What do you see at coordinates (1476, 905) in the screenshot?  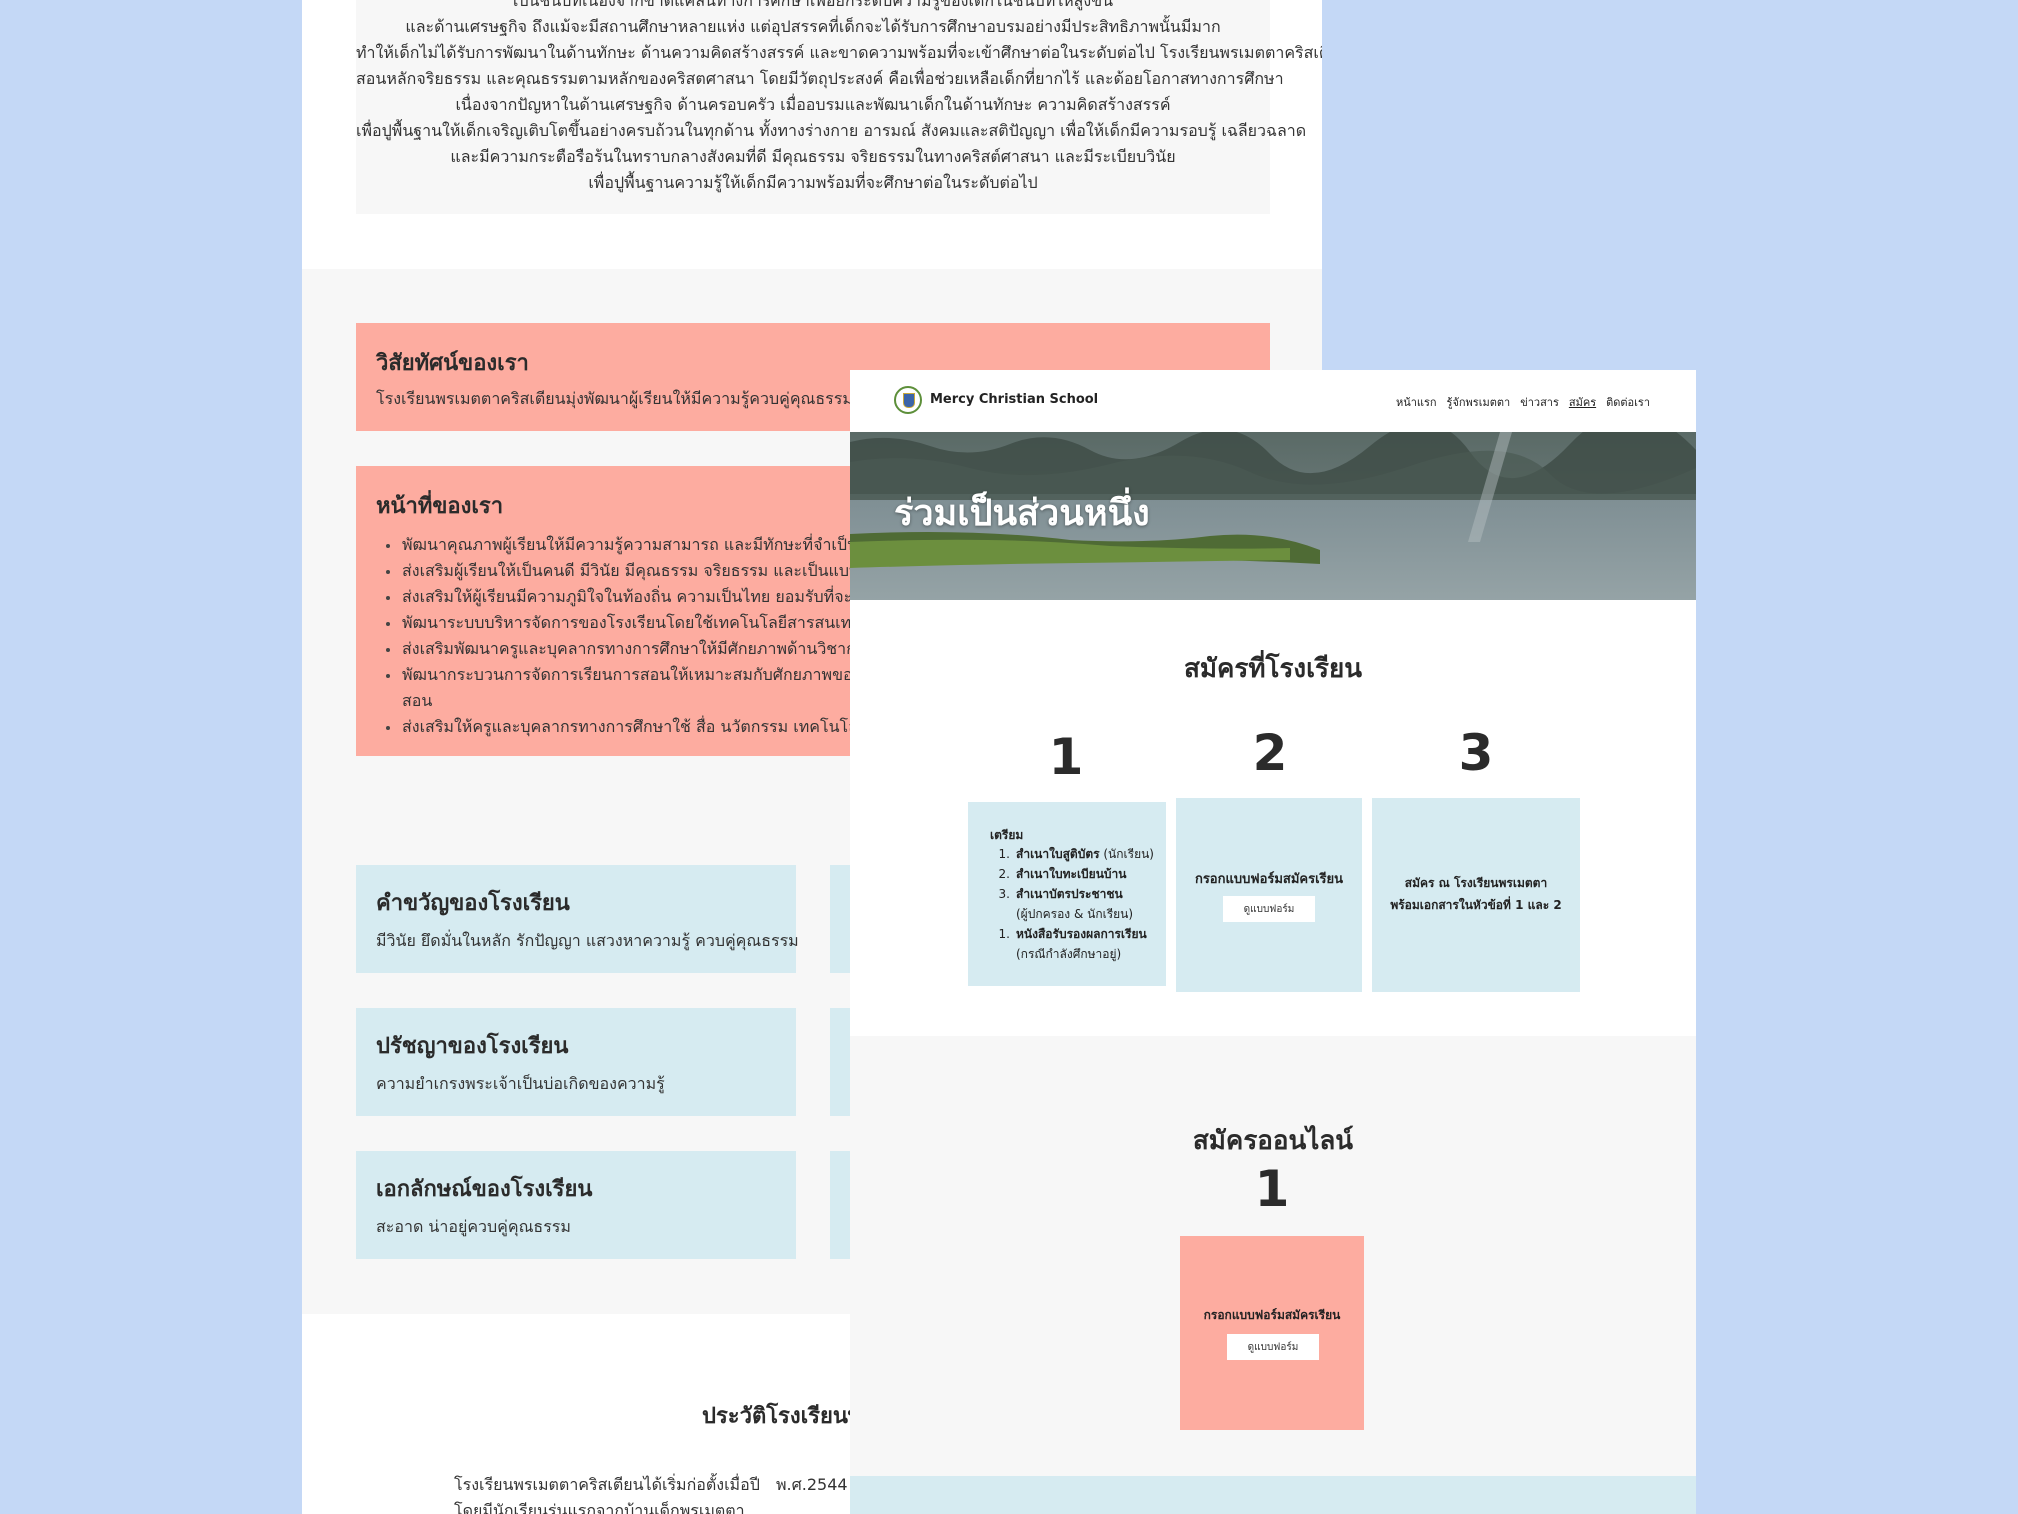 I see `submit-text-line: พร้อมเอกสารในหัวข้อที่ 1 และ 2` at bounding box center [1476, 905].